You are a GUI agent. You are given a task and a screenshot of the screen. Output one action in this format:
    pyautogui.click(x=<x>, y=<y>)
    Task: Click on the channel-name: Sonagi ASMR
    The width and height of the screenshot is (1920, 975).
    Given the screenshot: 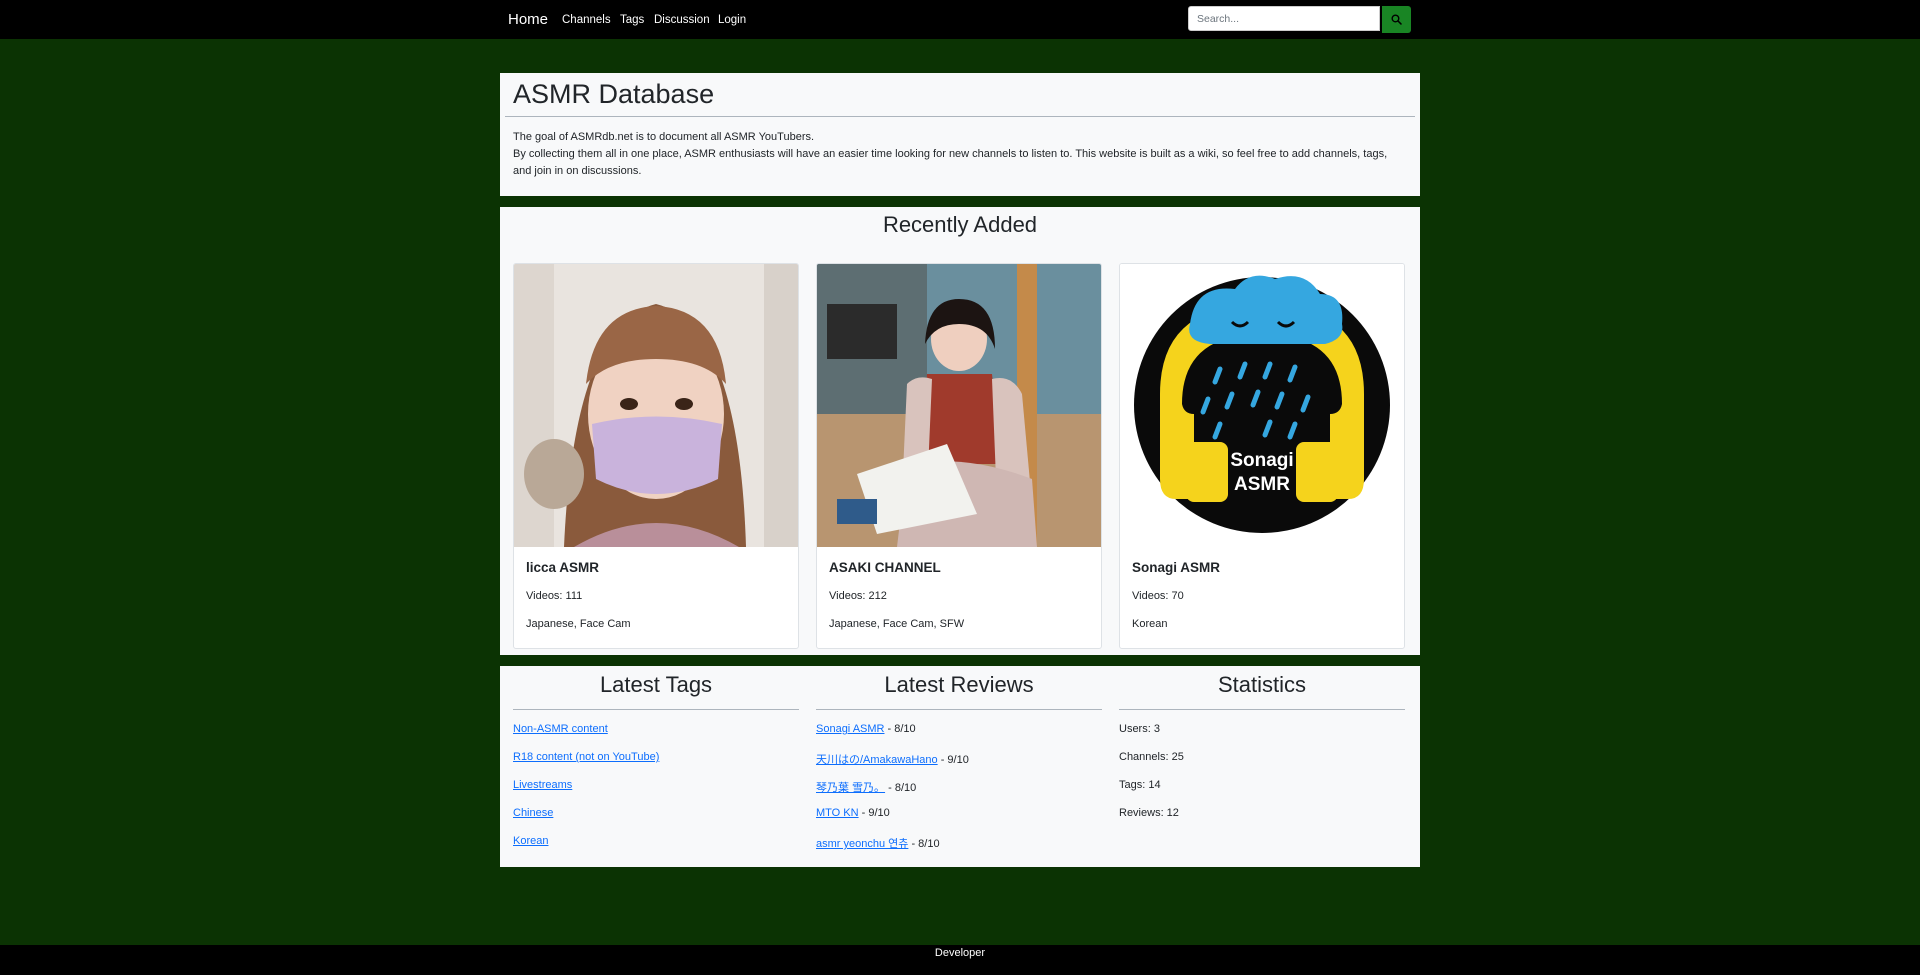 What is the action you would take?
    pyautogui.click(x=1176, y=567)
    